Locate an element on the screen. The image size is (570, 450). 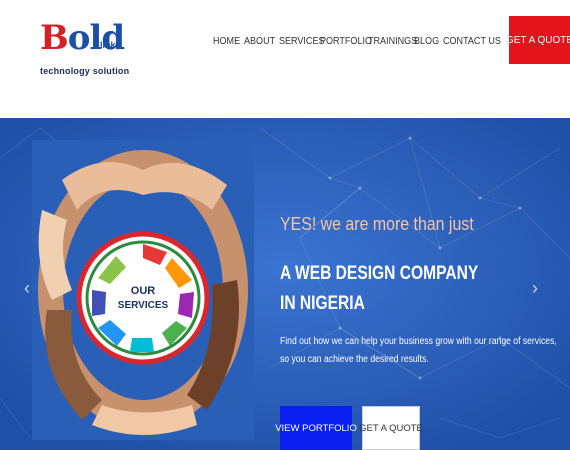
services-label: SERVICES is located at coordinates (143, 305).